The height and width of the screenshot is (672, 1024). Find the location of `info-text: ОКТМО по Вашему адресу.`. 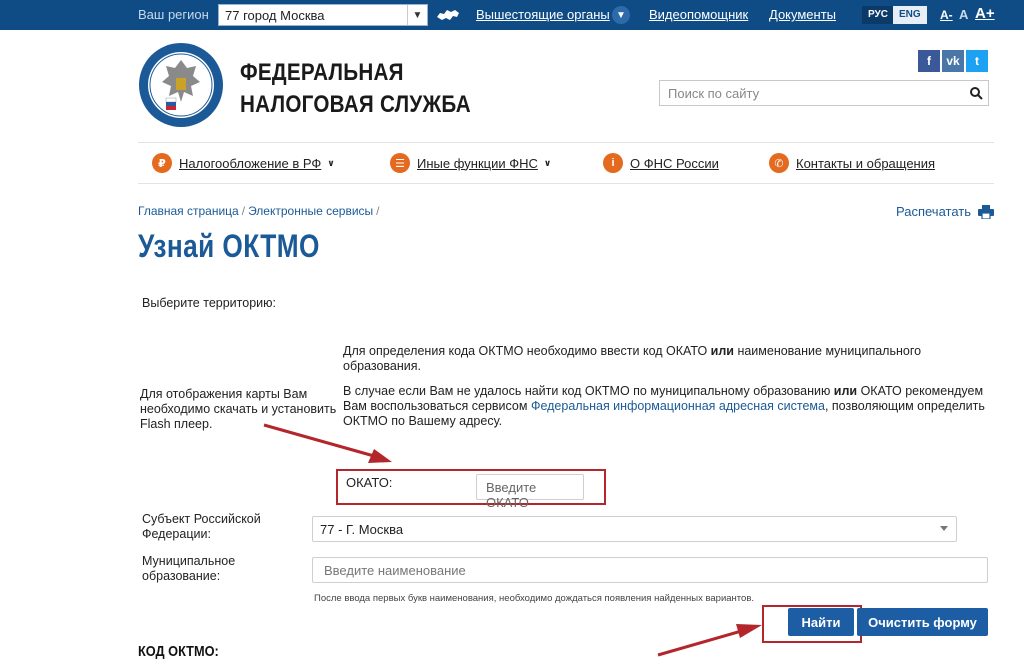

info-text: ОКТМО по Вашему адресу. is located at coordinates (423, 421).